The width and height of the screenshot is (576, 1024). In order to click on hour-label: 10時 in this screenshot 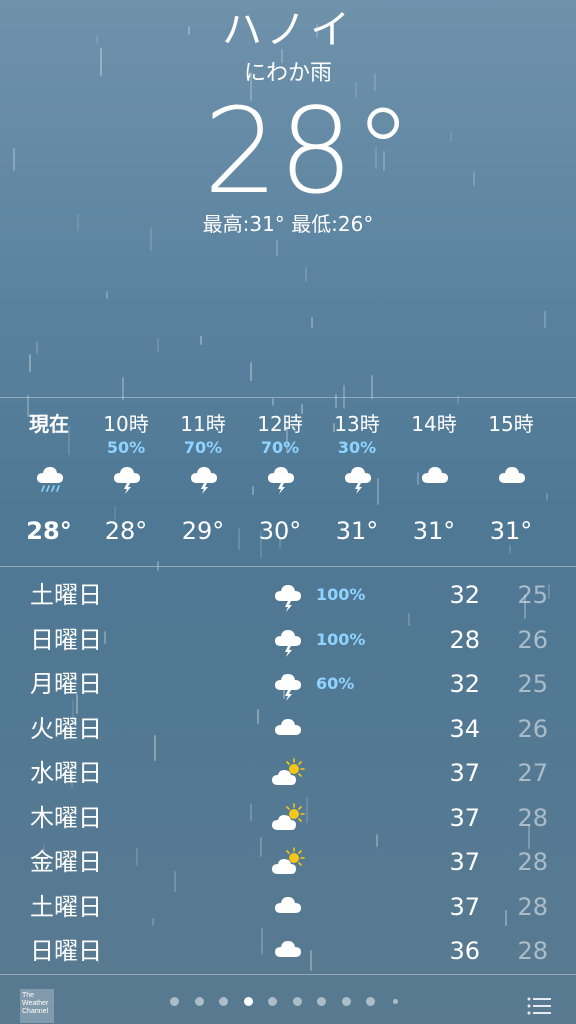, I will do `click(126, 424)`.